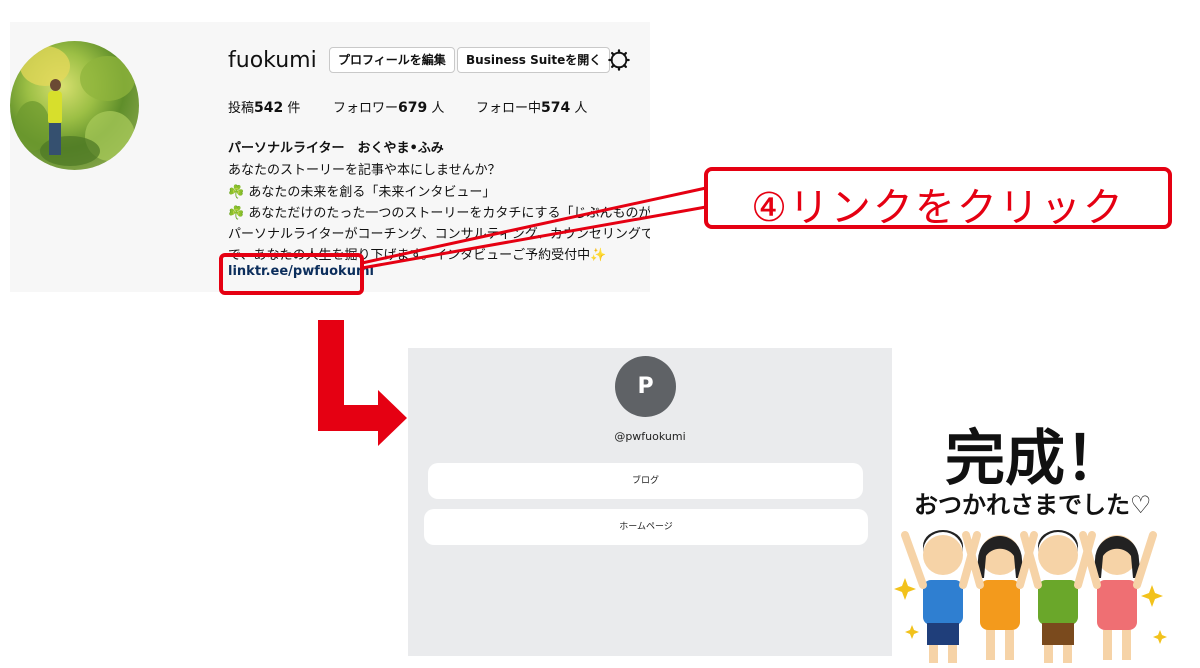 This screenshot has height=668, width=1200. I want to click on cheering-kids-illustration, so click(1030, 596).